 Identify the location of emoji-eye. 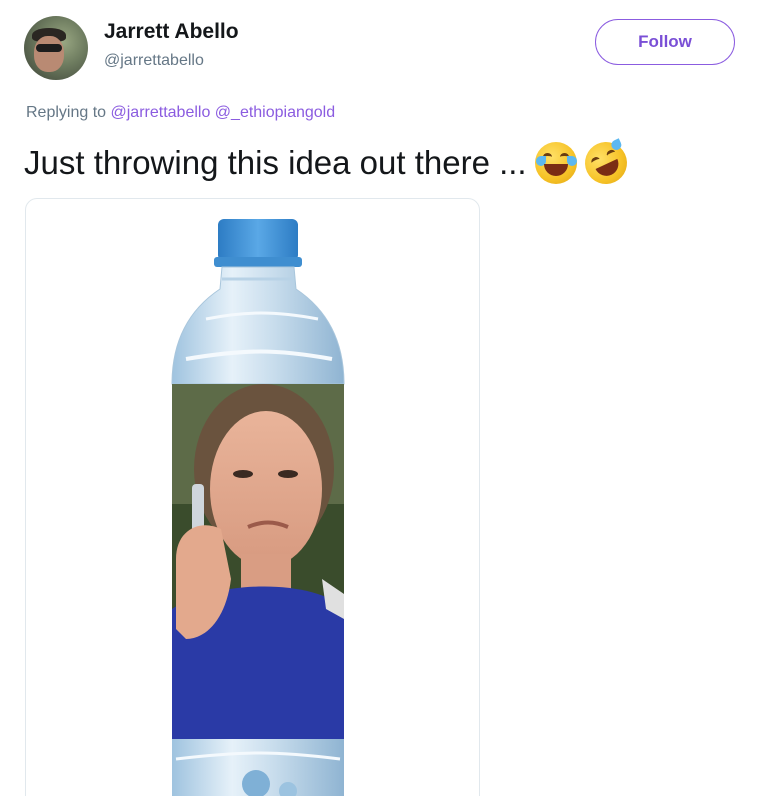
(595, 161).